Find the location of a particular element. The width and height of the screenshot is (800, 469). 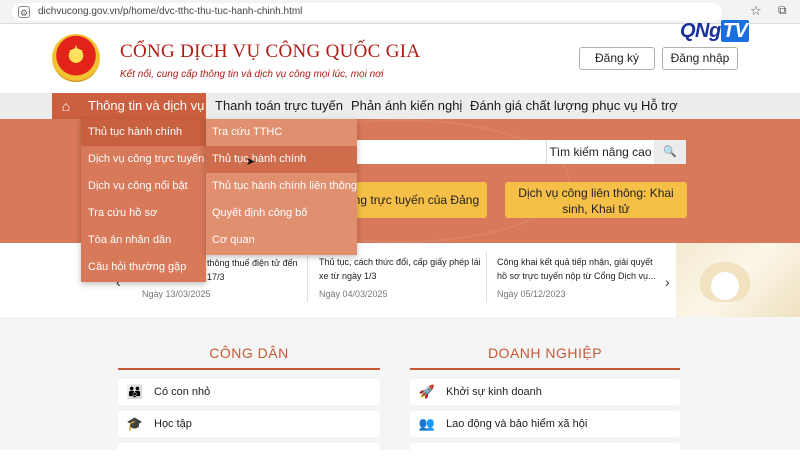

portal-title: CỔNG DỊCH VỤ CÔNG QUỐC GIA is located at coordinates (270, 52).